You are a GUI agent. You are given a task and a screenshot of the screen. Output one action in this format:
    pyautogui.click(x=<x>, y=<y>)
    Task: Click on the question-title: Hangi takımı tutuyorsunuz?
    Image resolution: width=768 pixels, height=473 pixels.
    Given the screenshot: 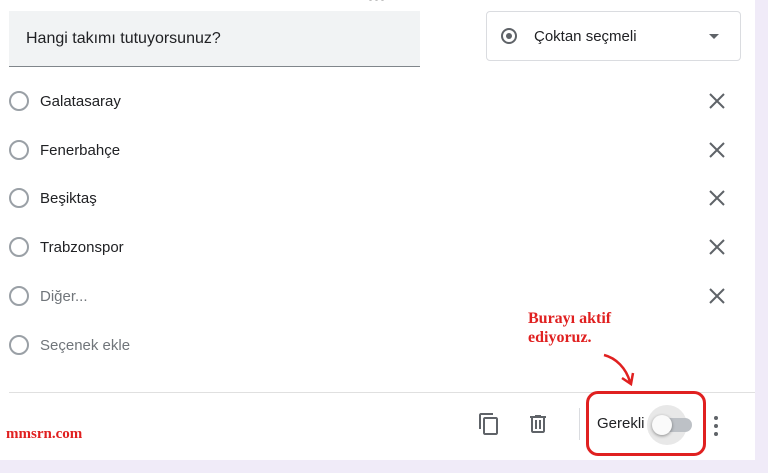 What is the action you would take?
    pyautogui.click(x=123, y=38)
    